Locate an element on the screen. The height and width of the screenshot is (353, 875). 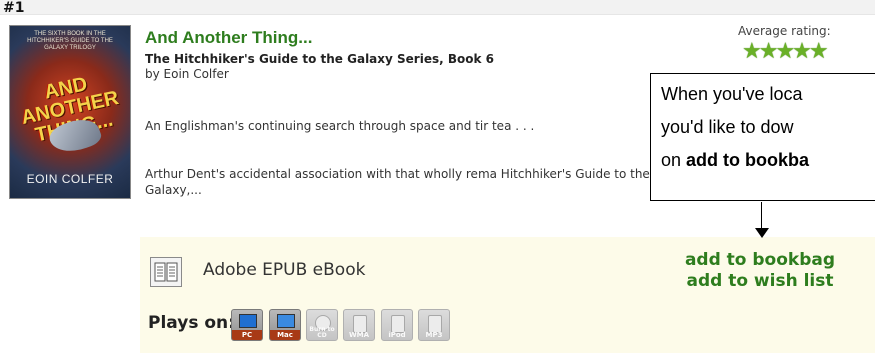
top-strip is located at coordinates (437, 7).